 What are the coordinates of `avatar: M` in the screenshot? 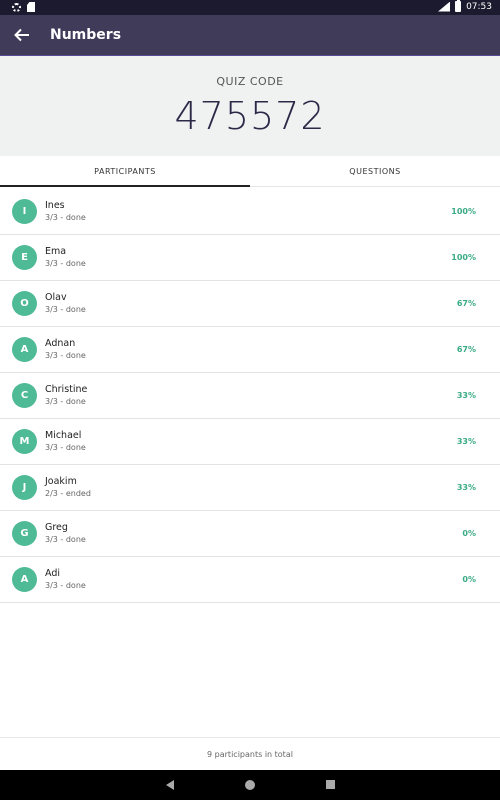 It's located at (24, 441).